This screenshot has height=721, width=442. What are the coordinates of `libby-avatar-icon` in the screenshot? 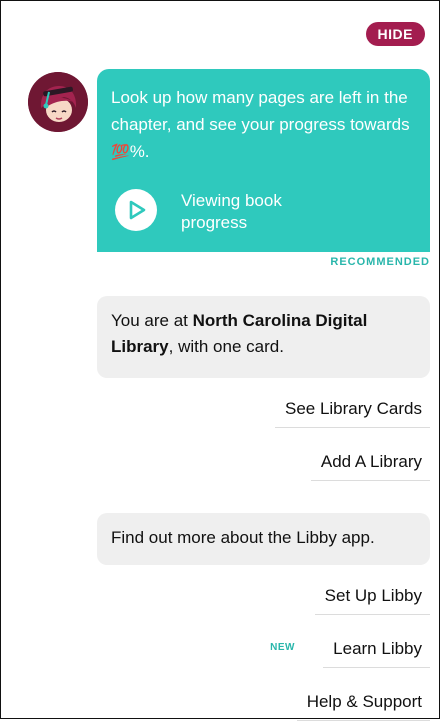 It's located at (58, 102).